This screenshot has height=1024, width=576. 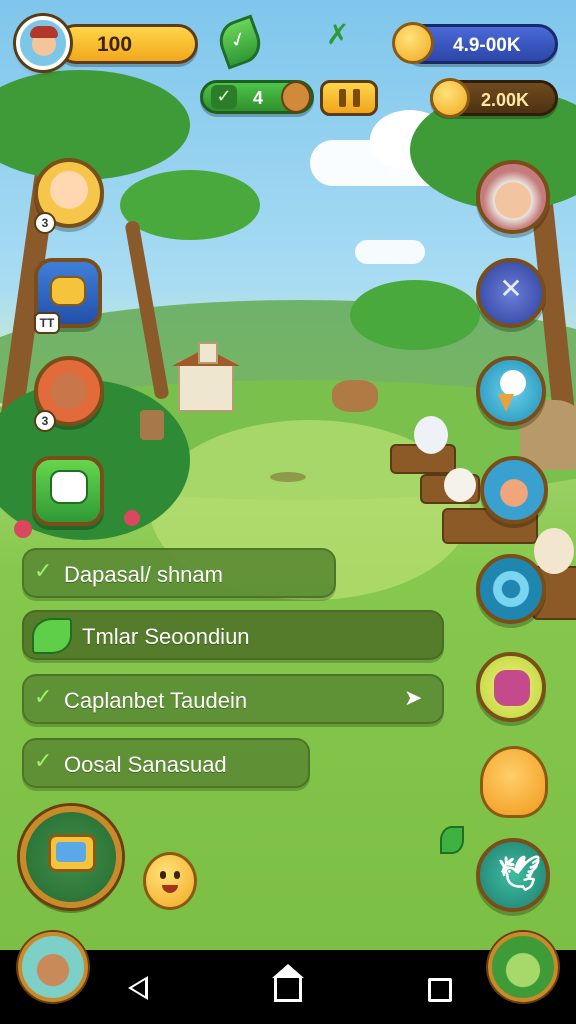 I want to click on chat-button, so click(x=71, y=857).